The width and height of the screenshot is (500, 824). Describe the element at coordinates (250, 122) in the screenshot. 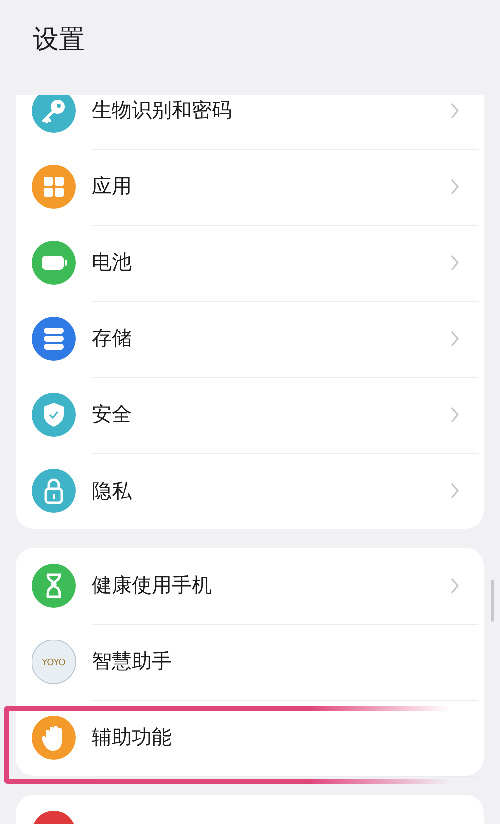

I see `settings-row: 生物识别和密码` at that location.